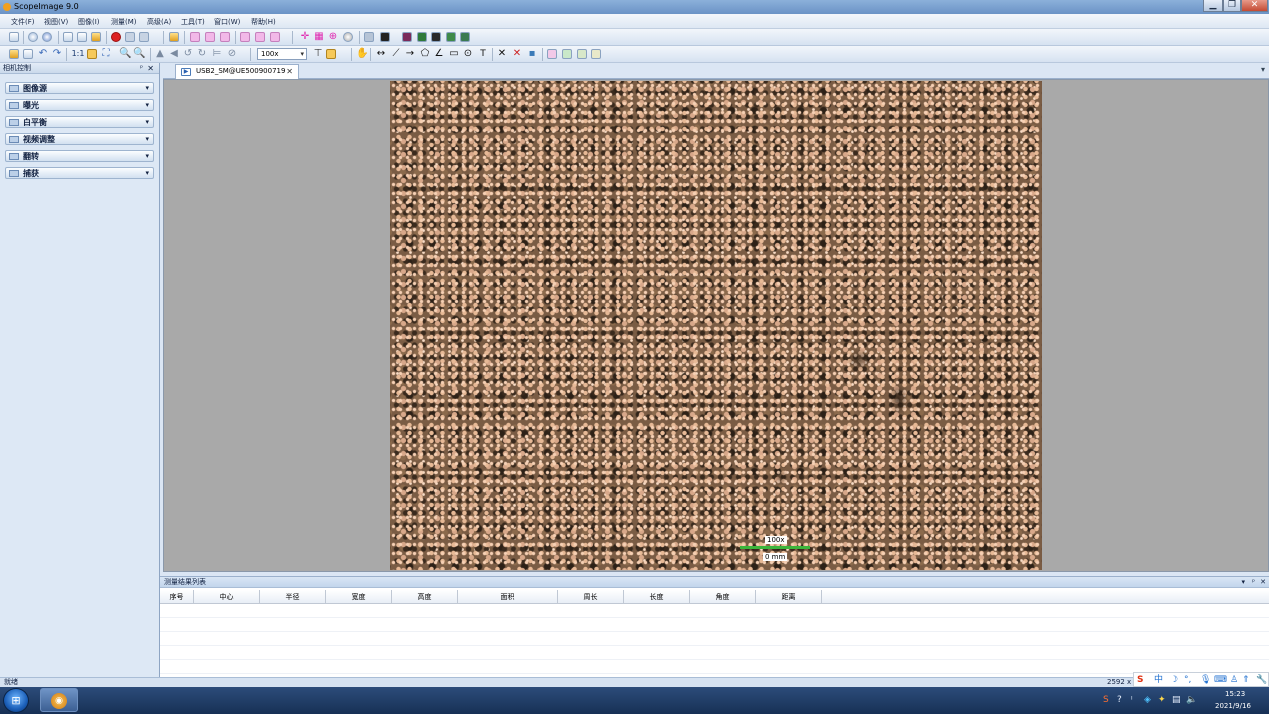 This screenshot has height=714, width=1269. What do you see at coordinates (79, 139) in the screenshot?
I see `group-video-adjust: 视频调整 ▾` at bounding box center [79, 139].